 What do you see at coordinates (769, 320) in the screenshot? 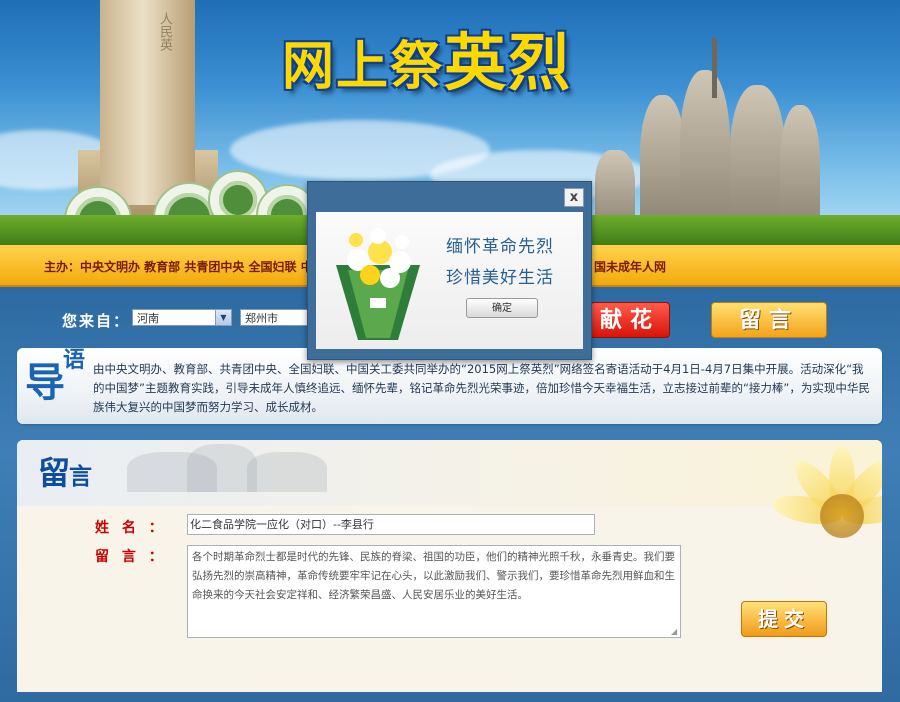
I see `message-button: 留言` at bounding box center [769, 320].